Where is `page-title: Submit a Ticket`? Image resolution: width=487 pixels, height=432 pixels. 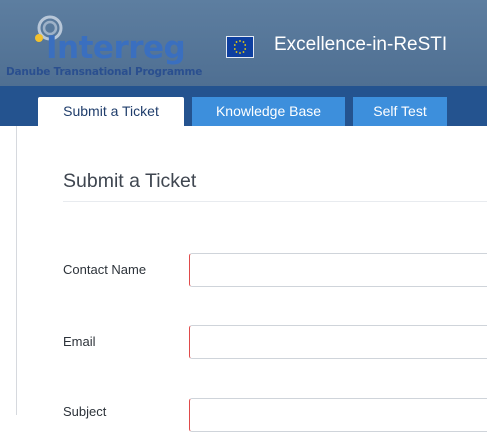
page-title: Submit a Ticket is located at coordinates (130, 181).